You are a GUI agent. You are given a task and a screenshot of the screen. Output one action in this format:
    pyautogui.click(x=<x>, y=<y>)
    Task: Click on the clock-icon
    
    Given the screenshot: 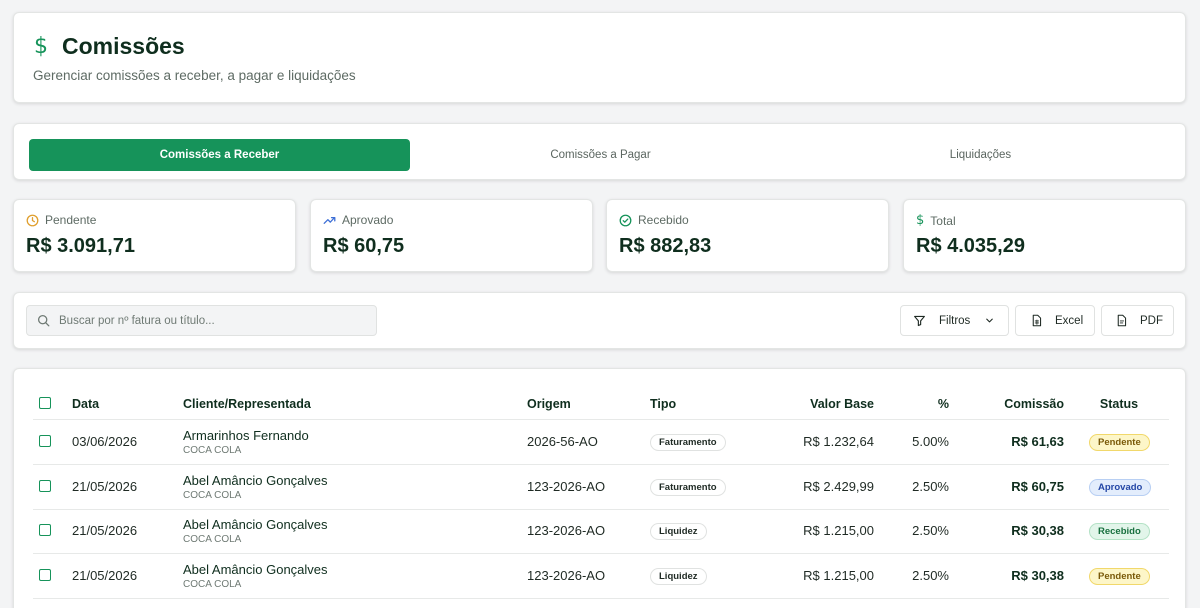 What is the action you would take?
    pyautogui.click(x=32, y=220)
    